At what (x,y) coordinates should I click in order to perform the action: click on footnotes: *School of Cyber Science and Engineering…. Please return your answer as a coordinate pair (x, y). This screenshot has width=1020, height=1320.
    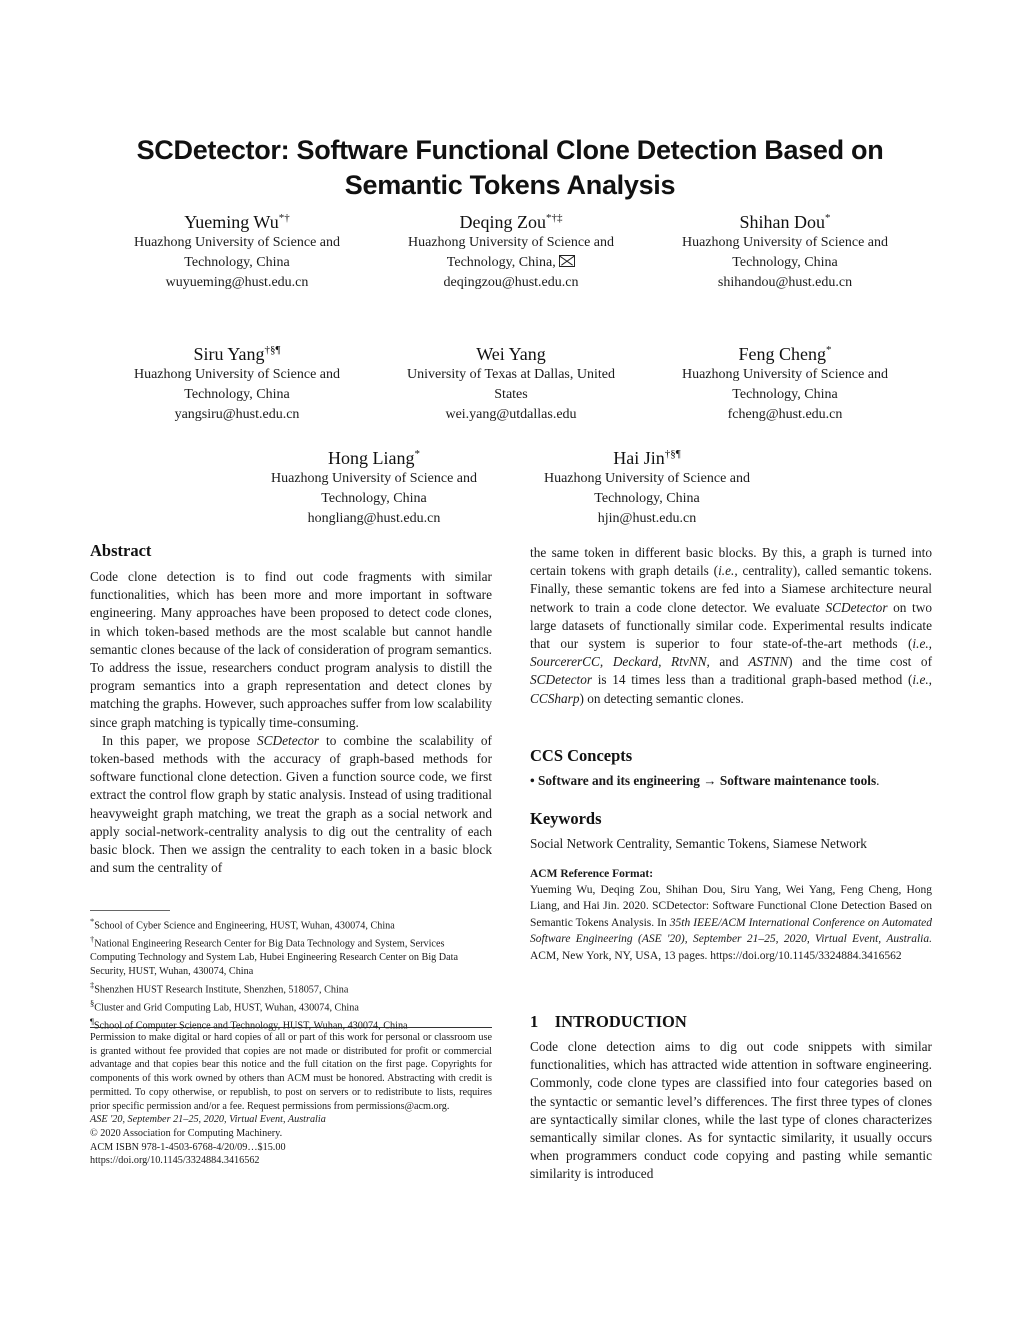
    Looking at the image, I should click on (291, 974).